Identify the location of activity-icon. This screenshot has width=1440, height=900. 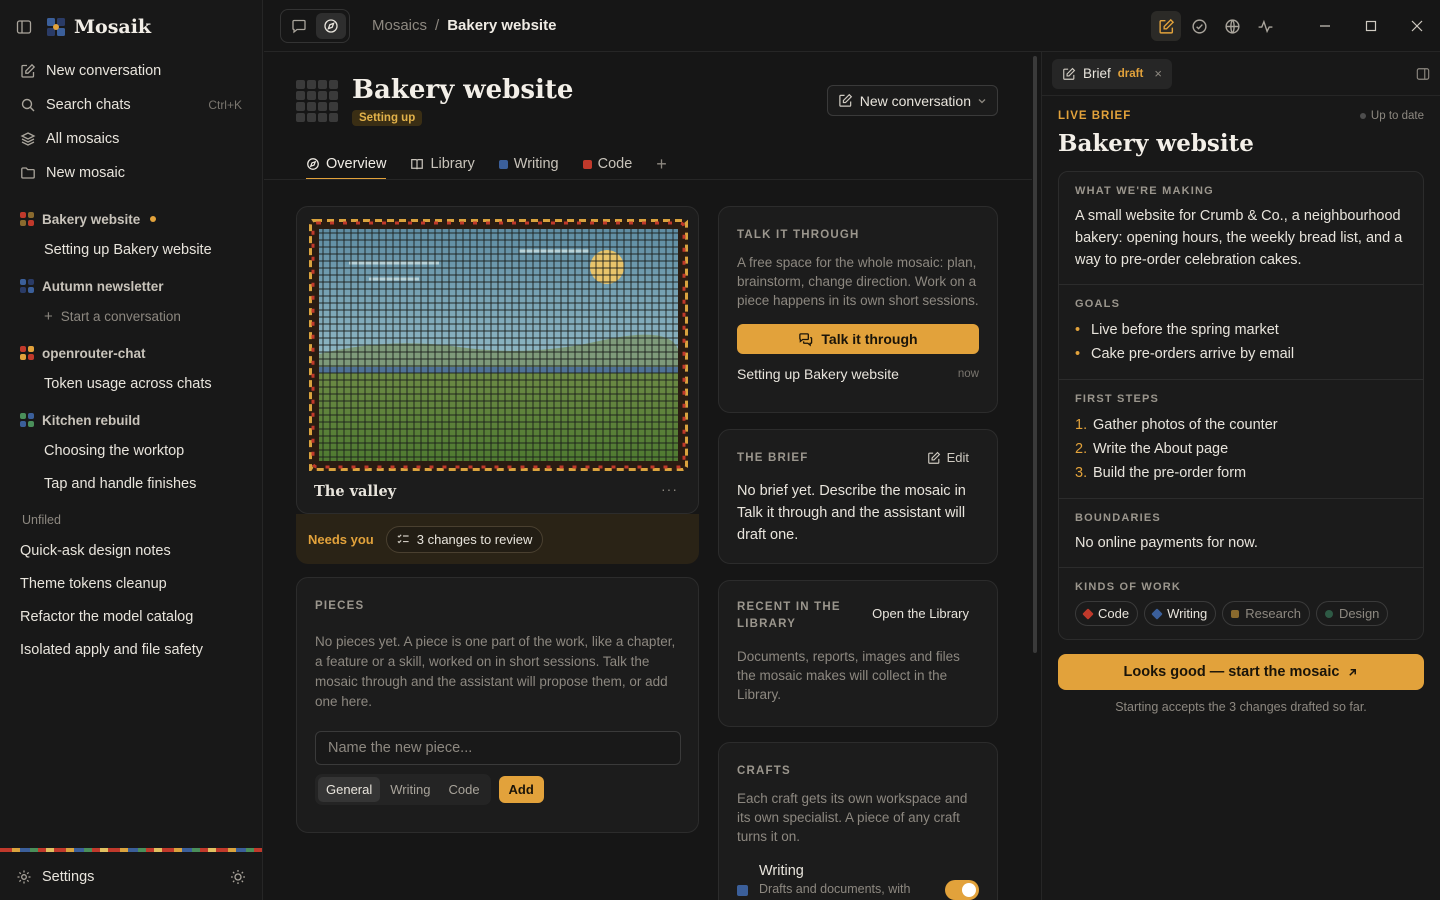
(1265, 26).